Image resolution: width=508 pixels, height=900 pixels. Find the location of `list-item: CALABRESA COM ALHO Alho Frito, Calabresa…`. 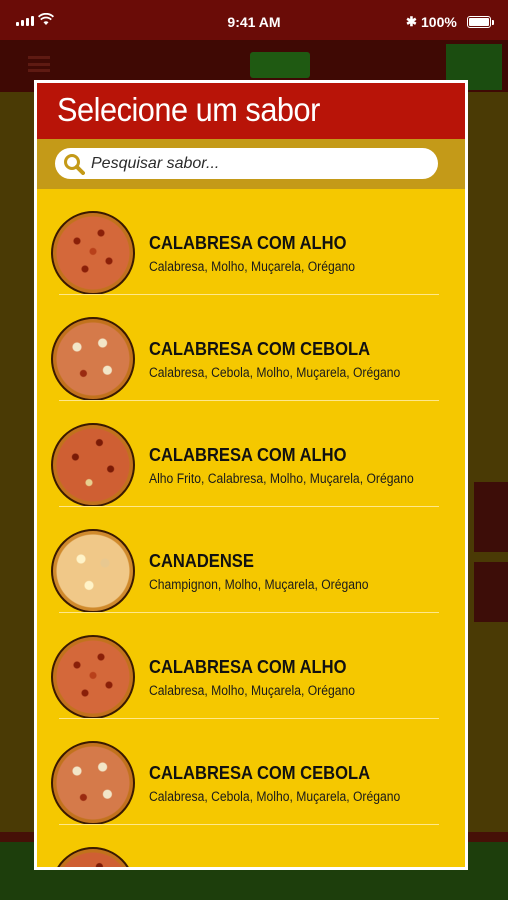

list-item: CALABRESA COM ALHO Alho Frito, Calabresa… is located at coordinates (251, 454).